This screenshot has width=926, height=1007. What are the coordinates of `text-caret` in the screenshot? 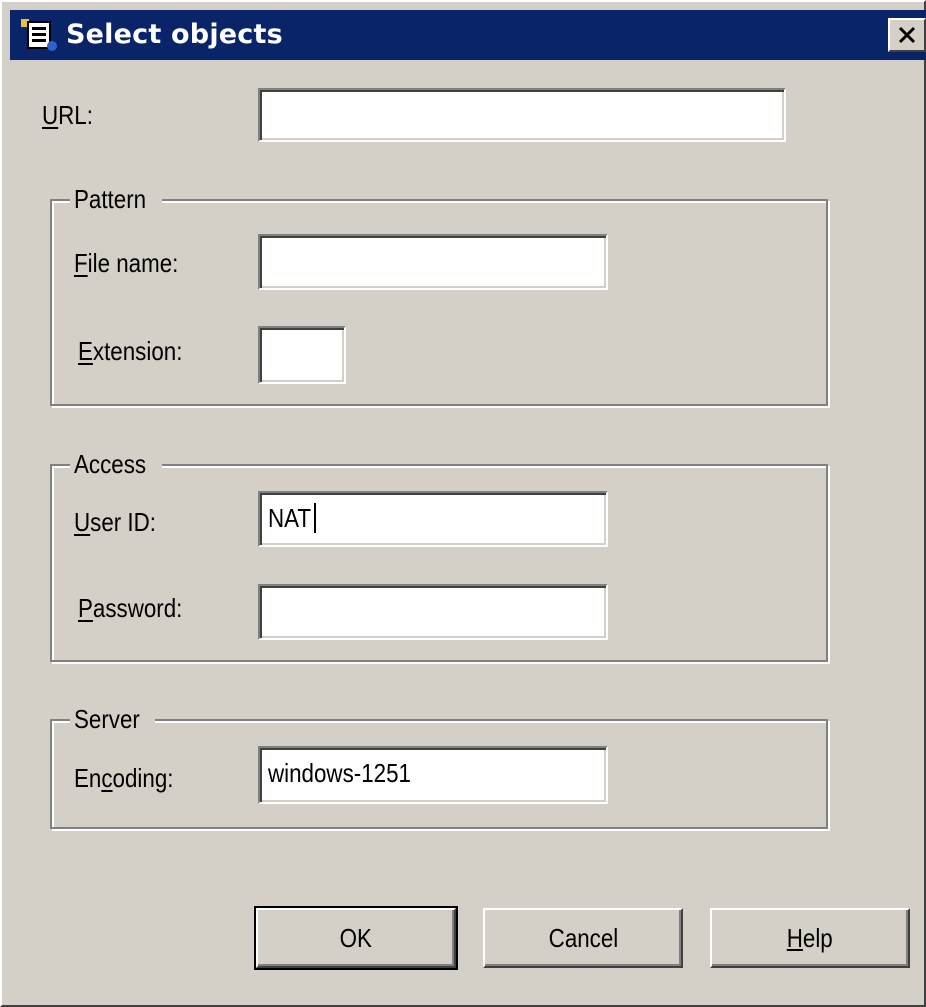 It's located at (315, 518).